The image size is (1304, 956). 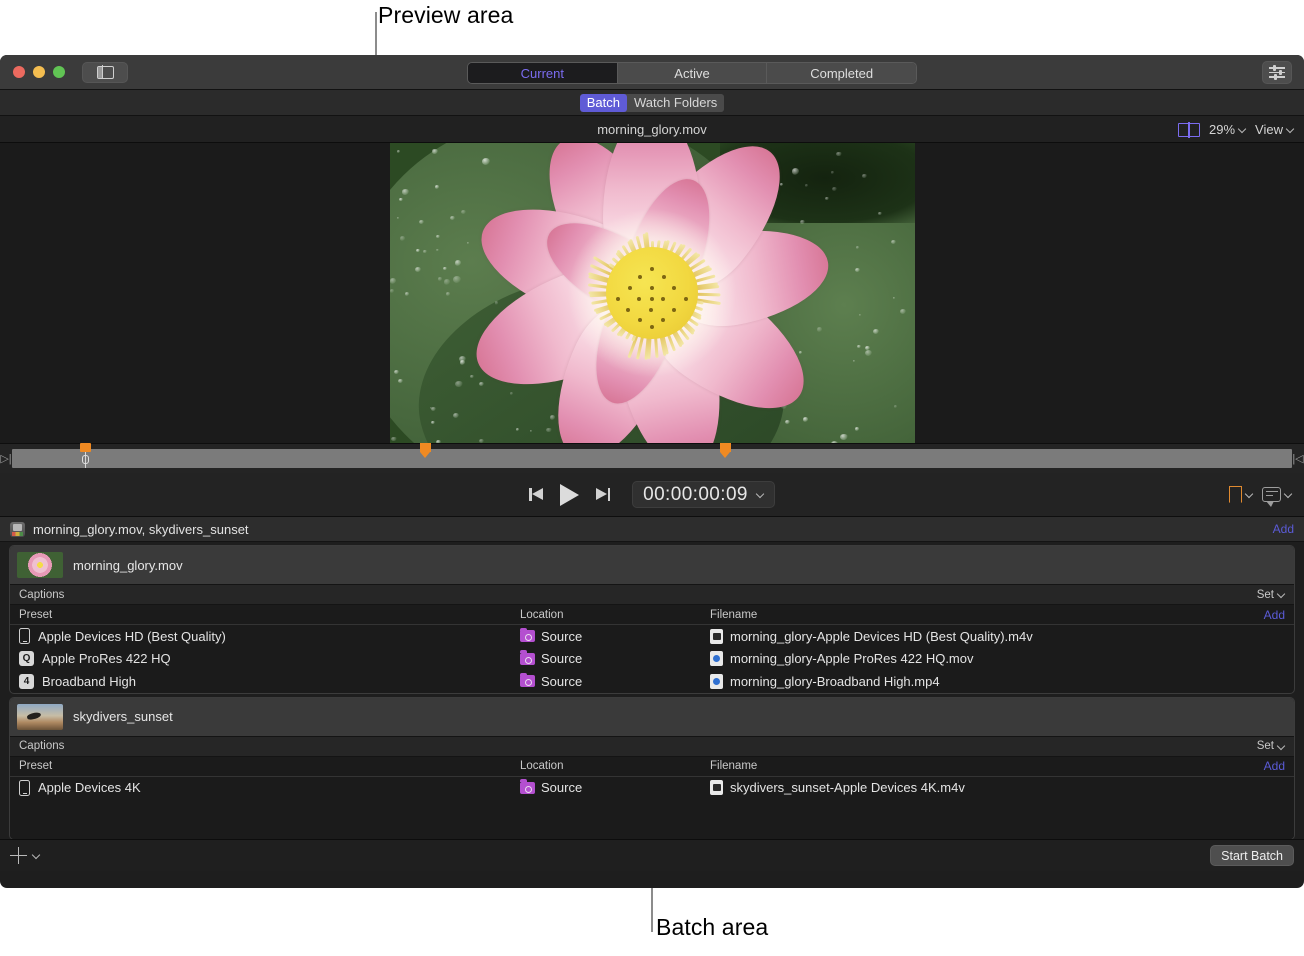 What do you see at coordinates (603, 494) in the screenshot?
I see `next-frame-button` at bounding box center [603, 494].